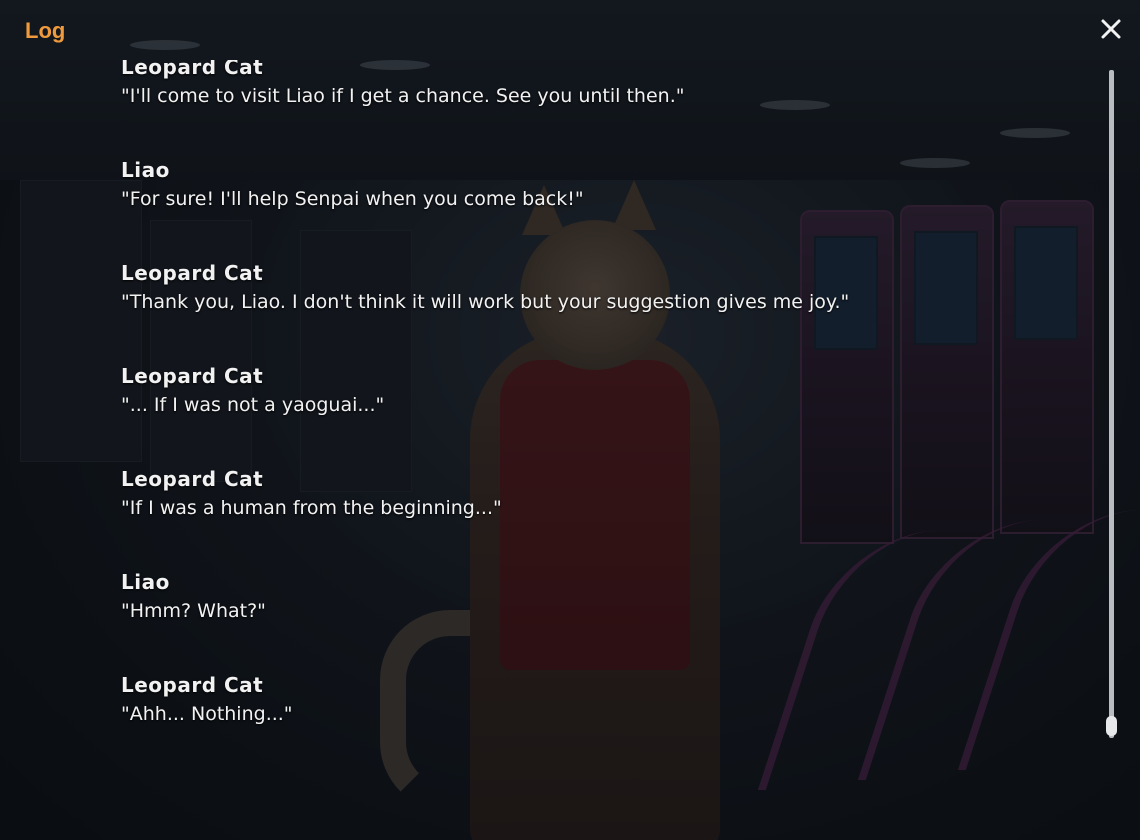 The height and width of the screenshot is (840, 1140). I want to click on close-button, so click(1111, 29).